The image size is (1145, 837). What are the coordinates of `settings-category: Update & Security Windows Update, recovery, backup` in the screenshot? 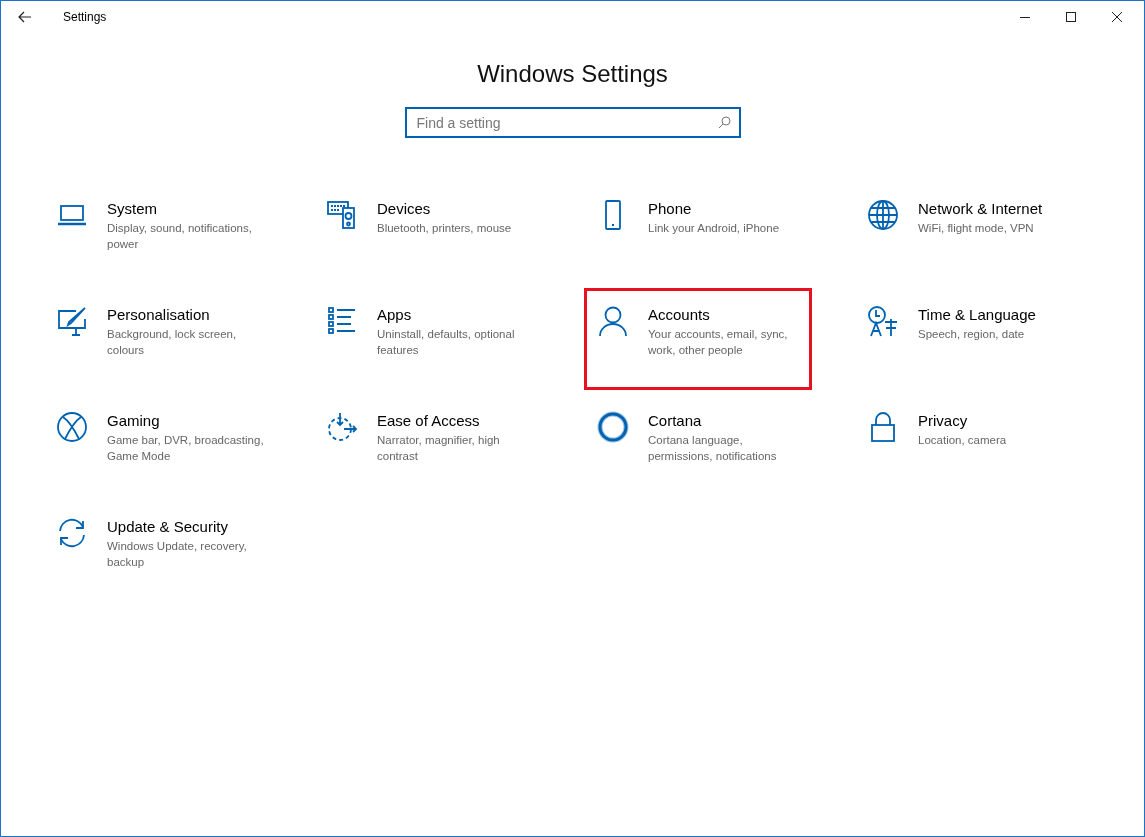 It's located at (157, 551).